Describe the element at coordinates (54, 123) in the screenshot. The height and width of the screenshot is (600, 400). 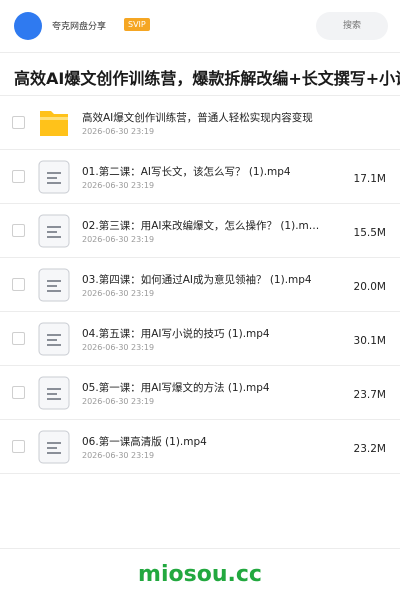
I see `folder-icon` at that location.